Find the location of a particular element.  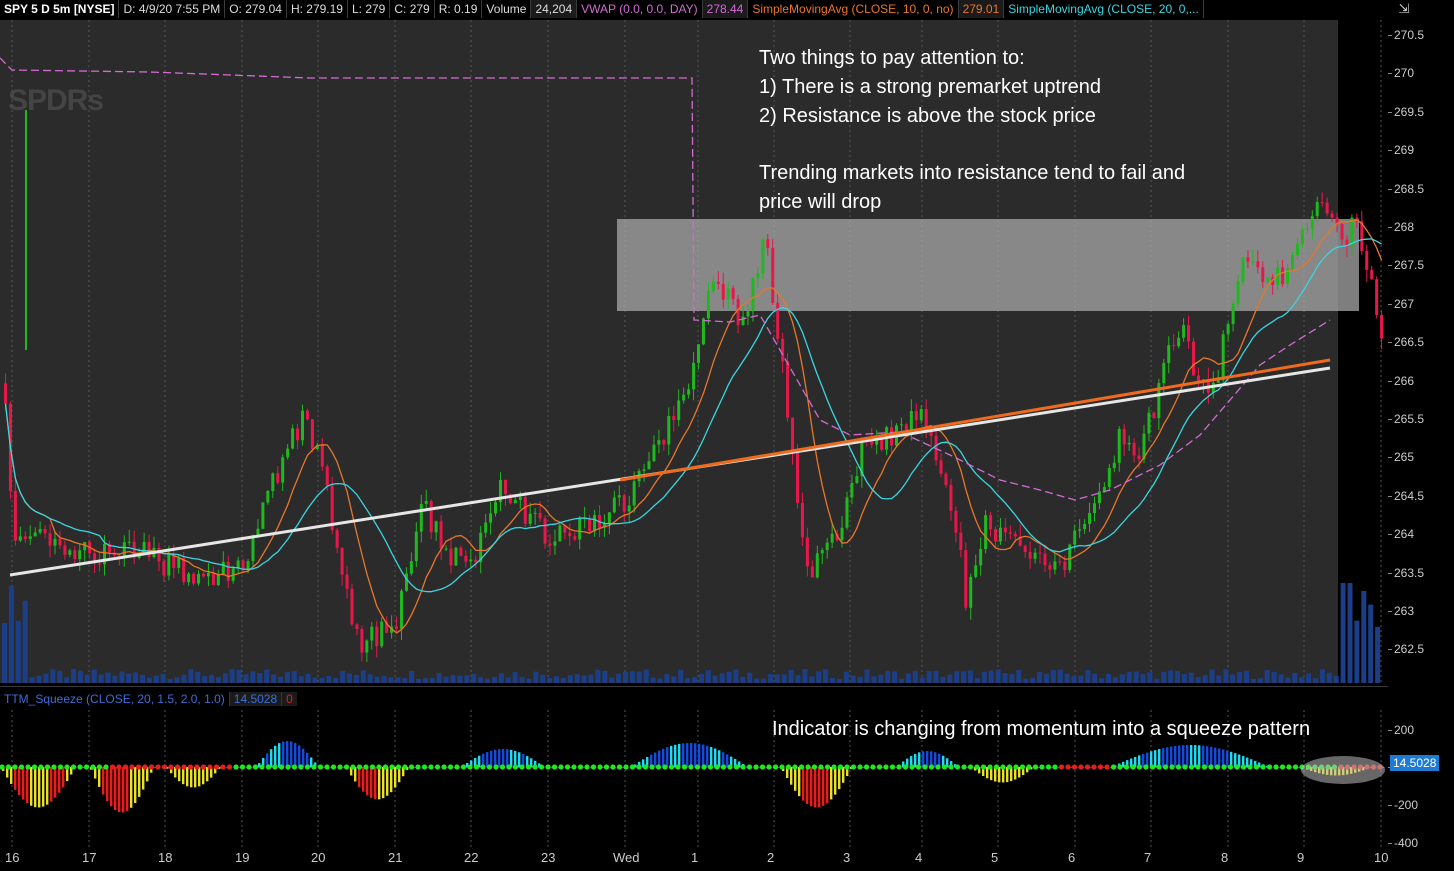

time-tick-label: 8 is located at coordinates (1225, 857).